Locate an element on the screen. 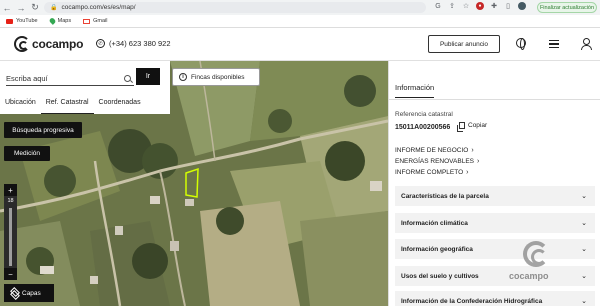 The height and width of the screenshot is (306, 600). youtube-icon is located at coordinates (9, 21).